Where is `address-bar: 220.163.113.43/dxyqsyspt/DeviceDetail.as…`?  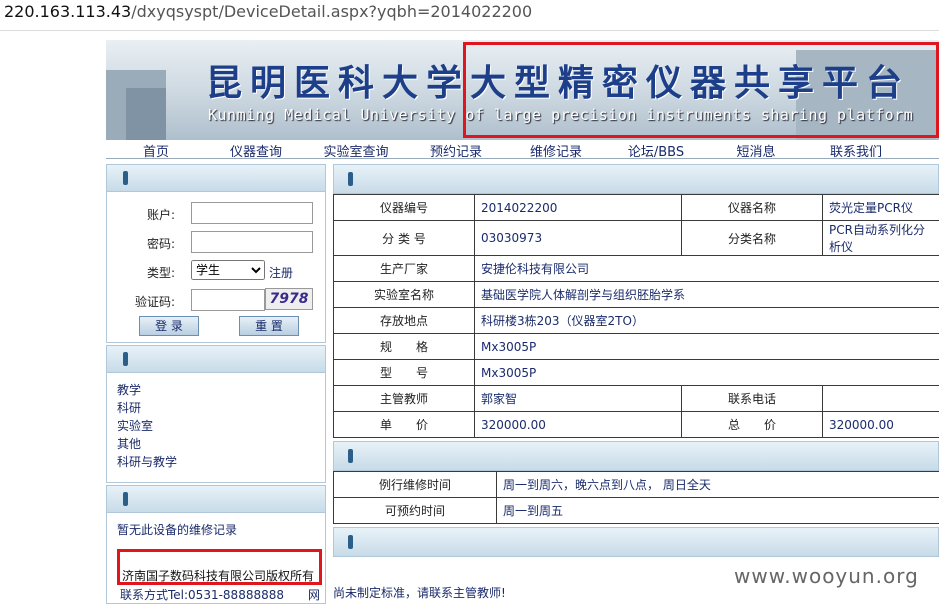
address-bar: 220.163.113.43/dxyqsyspt/DeviceDetail.as… is located at coordinates (268, 11).